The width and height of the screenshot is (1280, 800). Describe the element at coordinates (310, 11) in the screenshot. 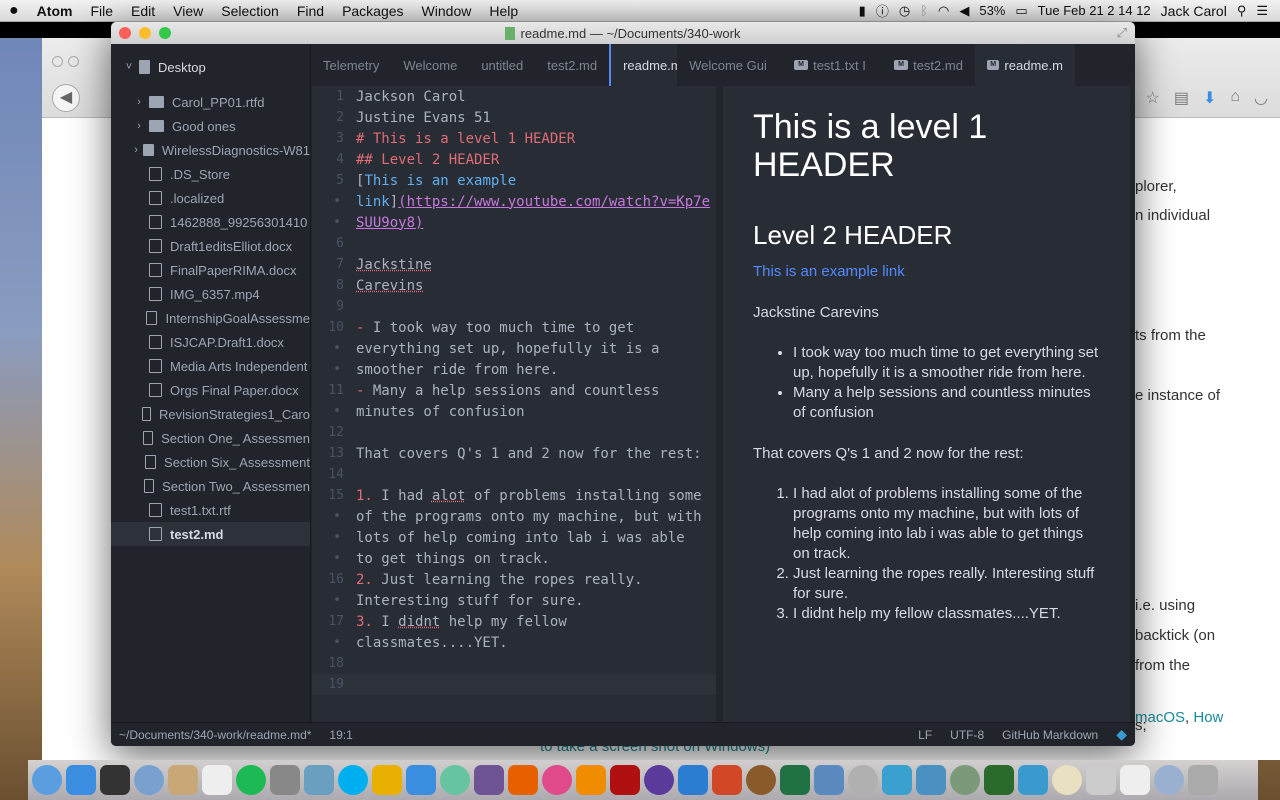

I see `menu-find: Find` at that location.